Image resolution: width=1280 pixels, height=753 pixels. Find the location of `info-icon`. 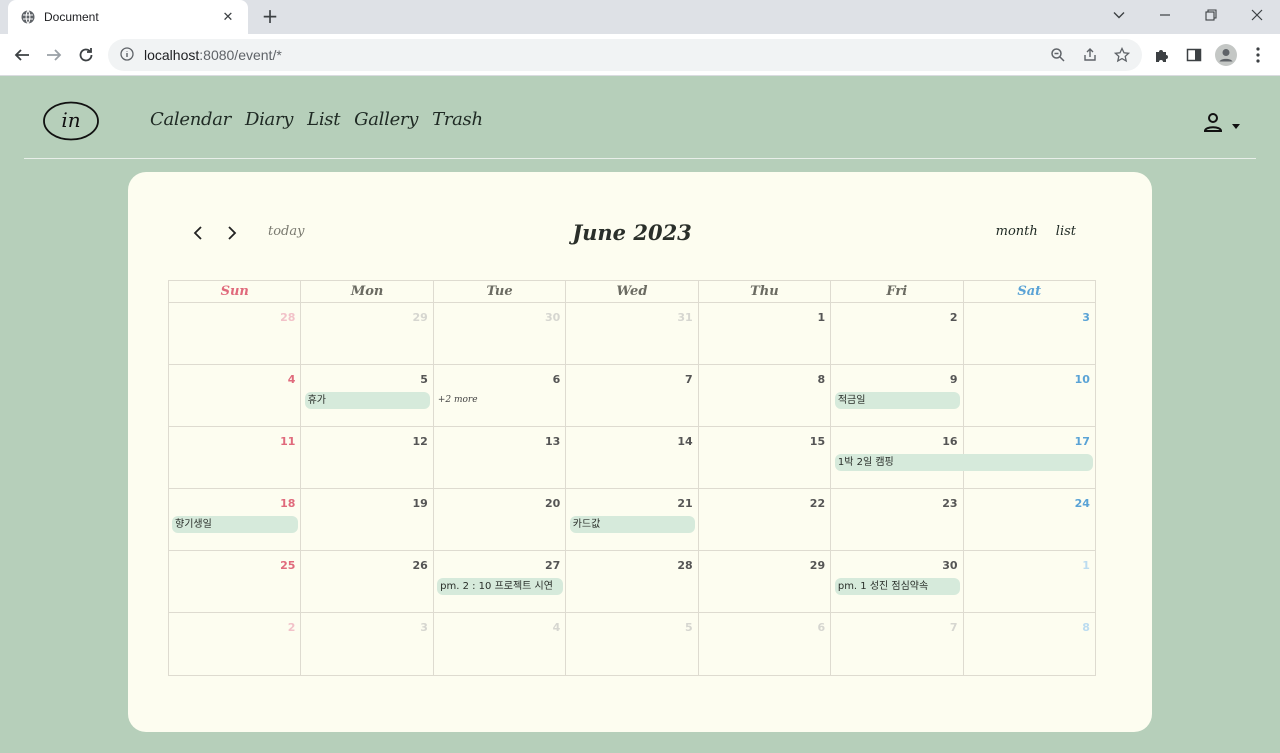

info-icon is located at coordinates (127, 55).